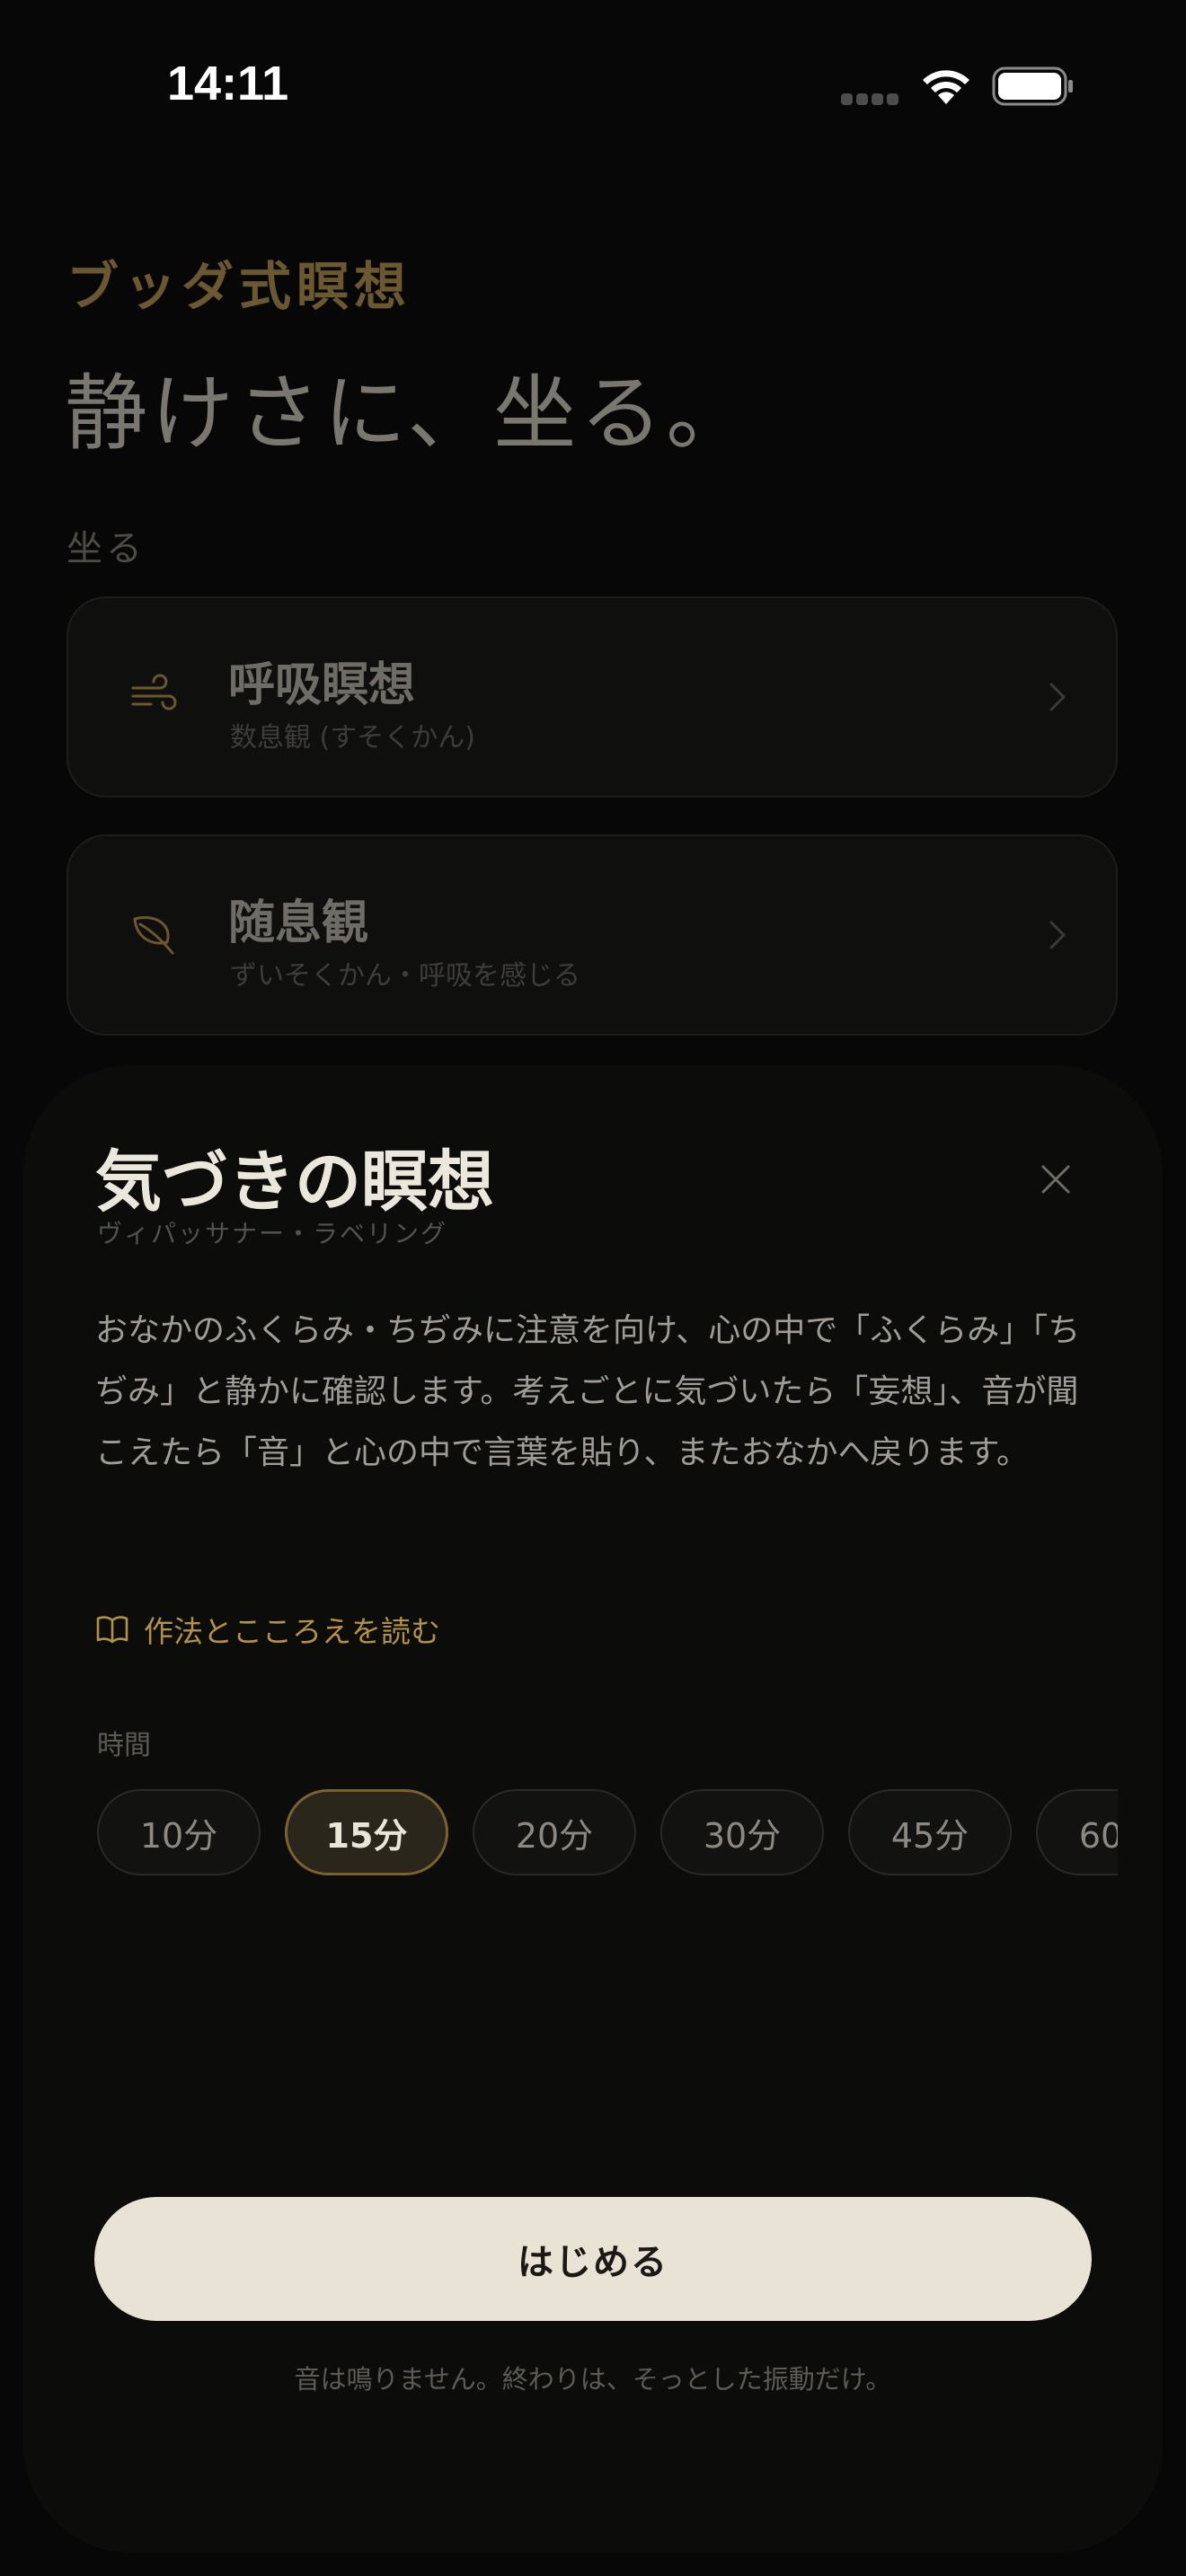  What do you see at coordinates (298, 922) in the screenshot?
I see `card-title: 随息観` at bounding box center [298, 922].